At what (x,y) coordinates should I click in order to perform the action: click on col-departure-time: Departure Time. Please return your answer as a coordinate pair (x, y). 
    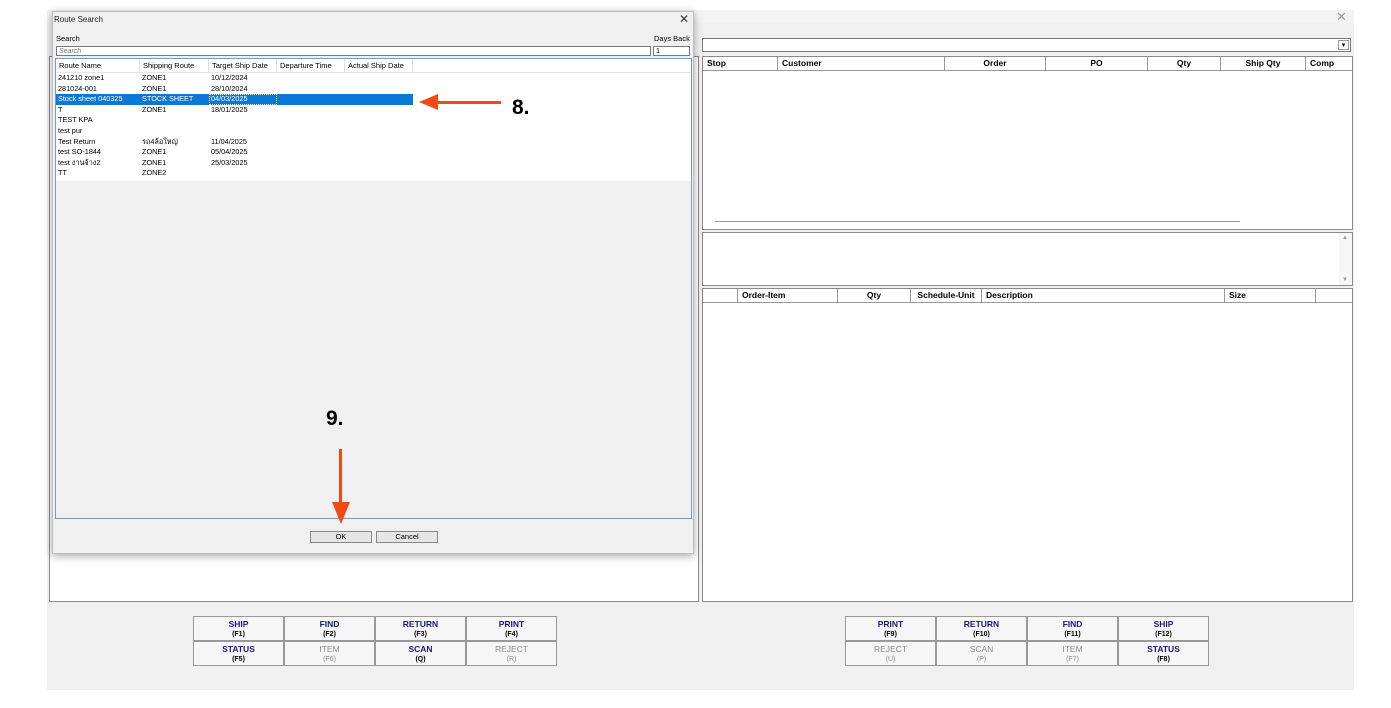
    Looking at the image, I should click on (311, 65).